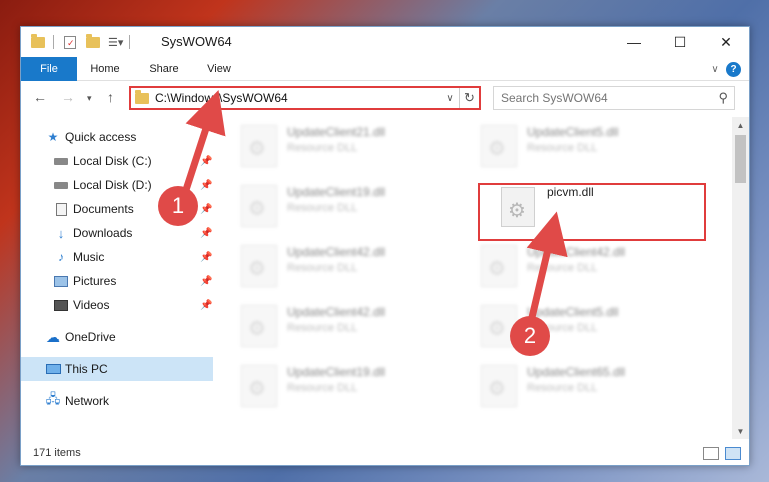 Image resolution: width=769 pixels, height=482 pixels. Describe the element at coordinates (68, 97) in the screenshot. I see `forward-arrow-icon: →` at that location.